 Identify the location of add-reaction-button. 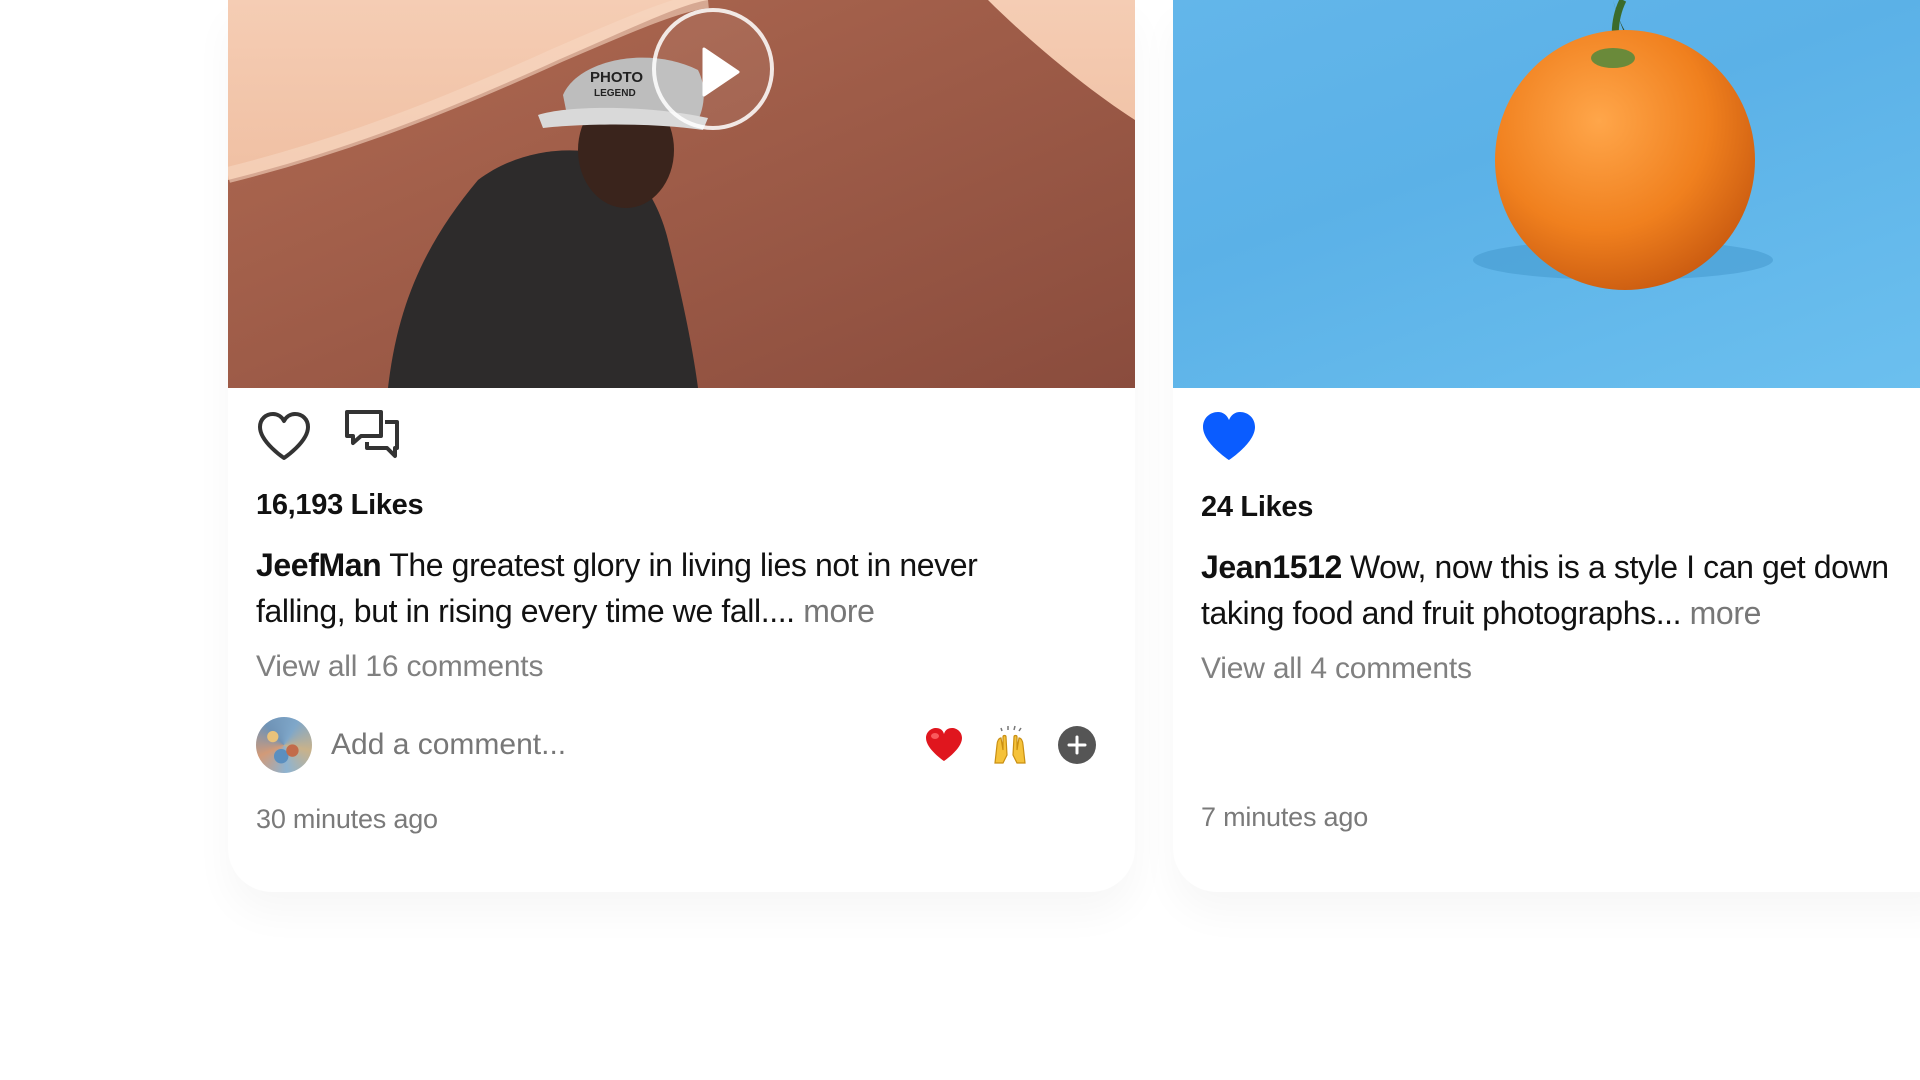
(1077, 745).